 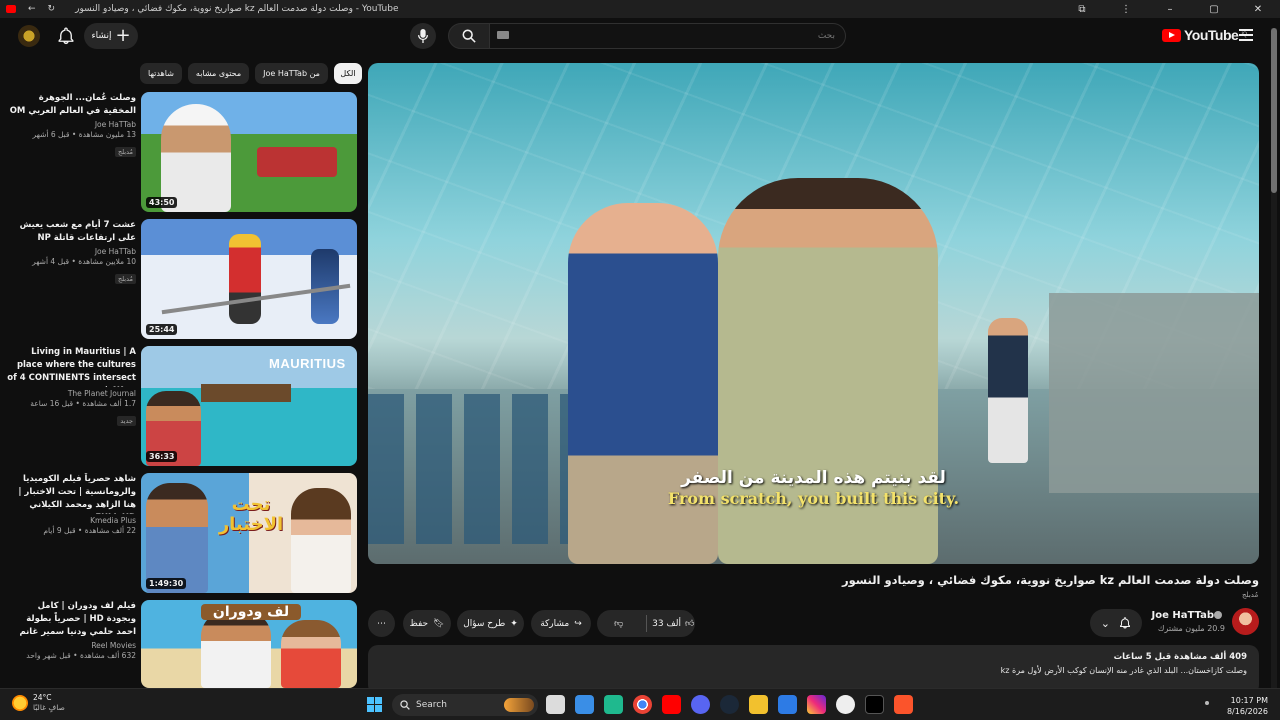 I want to click on notifications-bell-icon, so click(x=66, y=36).